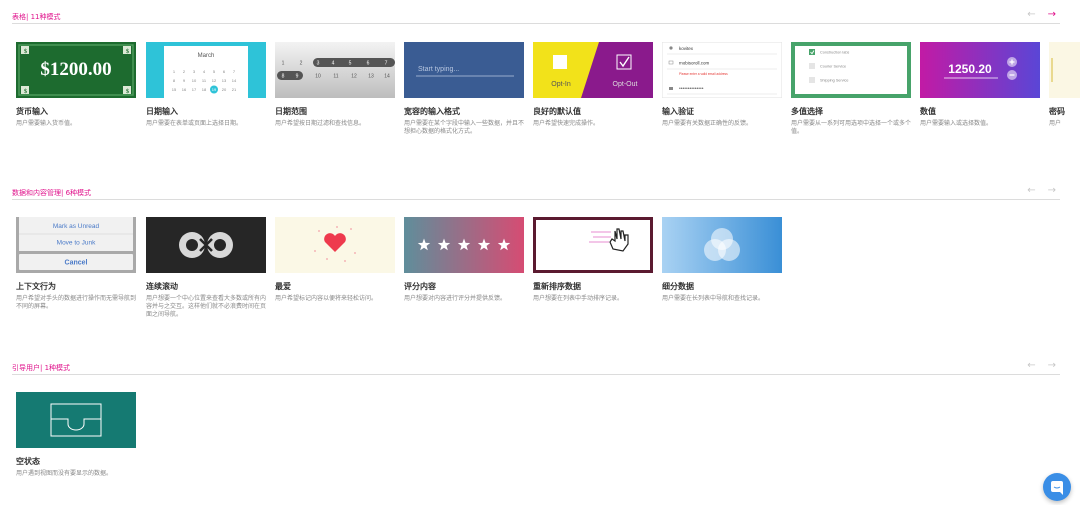  I want to click on pattern-card-password: 密码 用户, so click(1064, 85).